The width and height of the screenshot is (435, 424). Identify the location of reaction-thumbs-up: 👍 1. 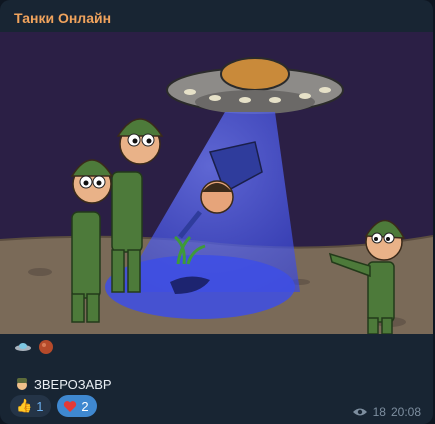
(31, 406).